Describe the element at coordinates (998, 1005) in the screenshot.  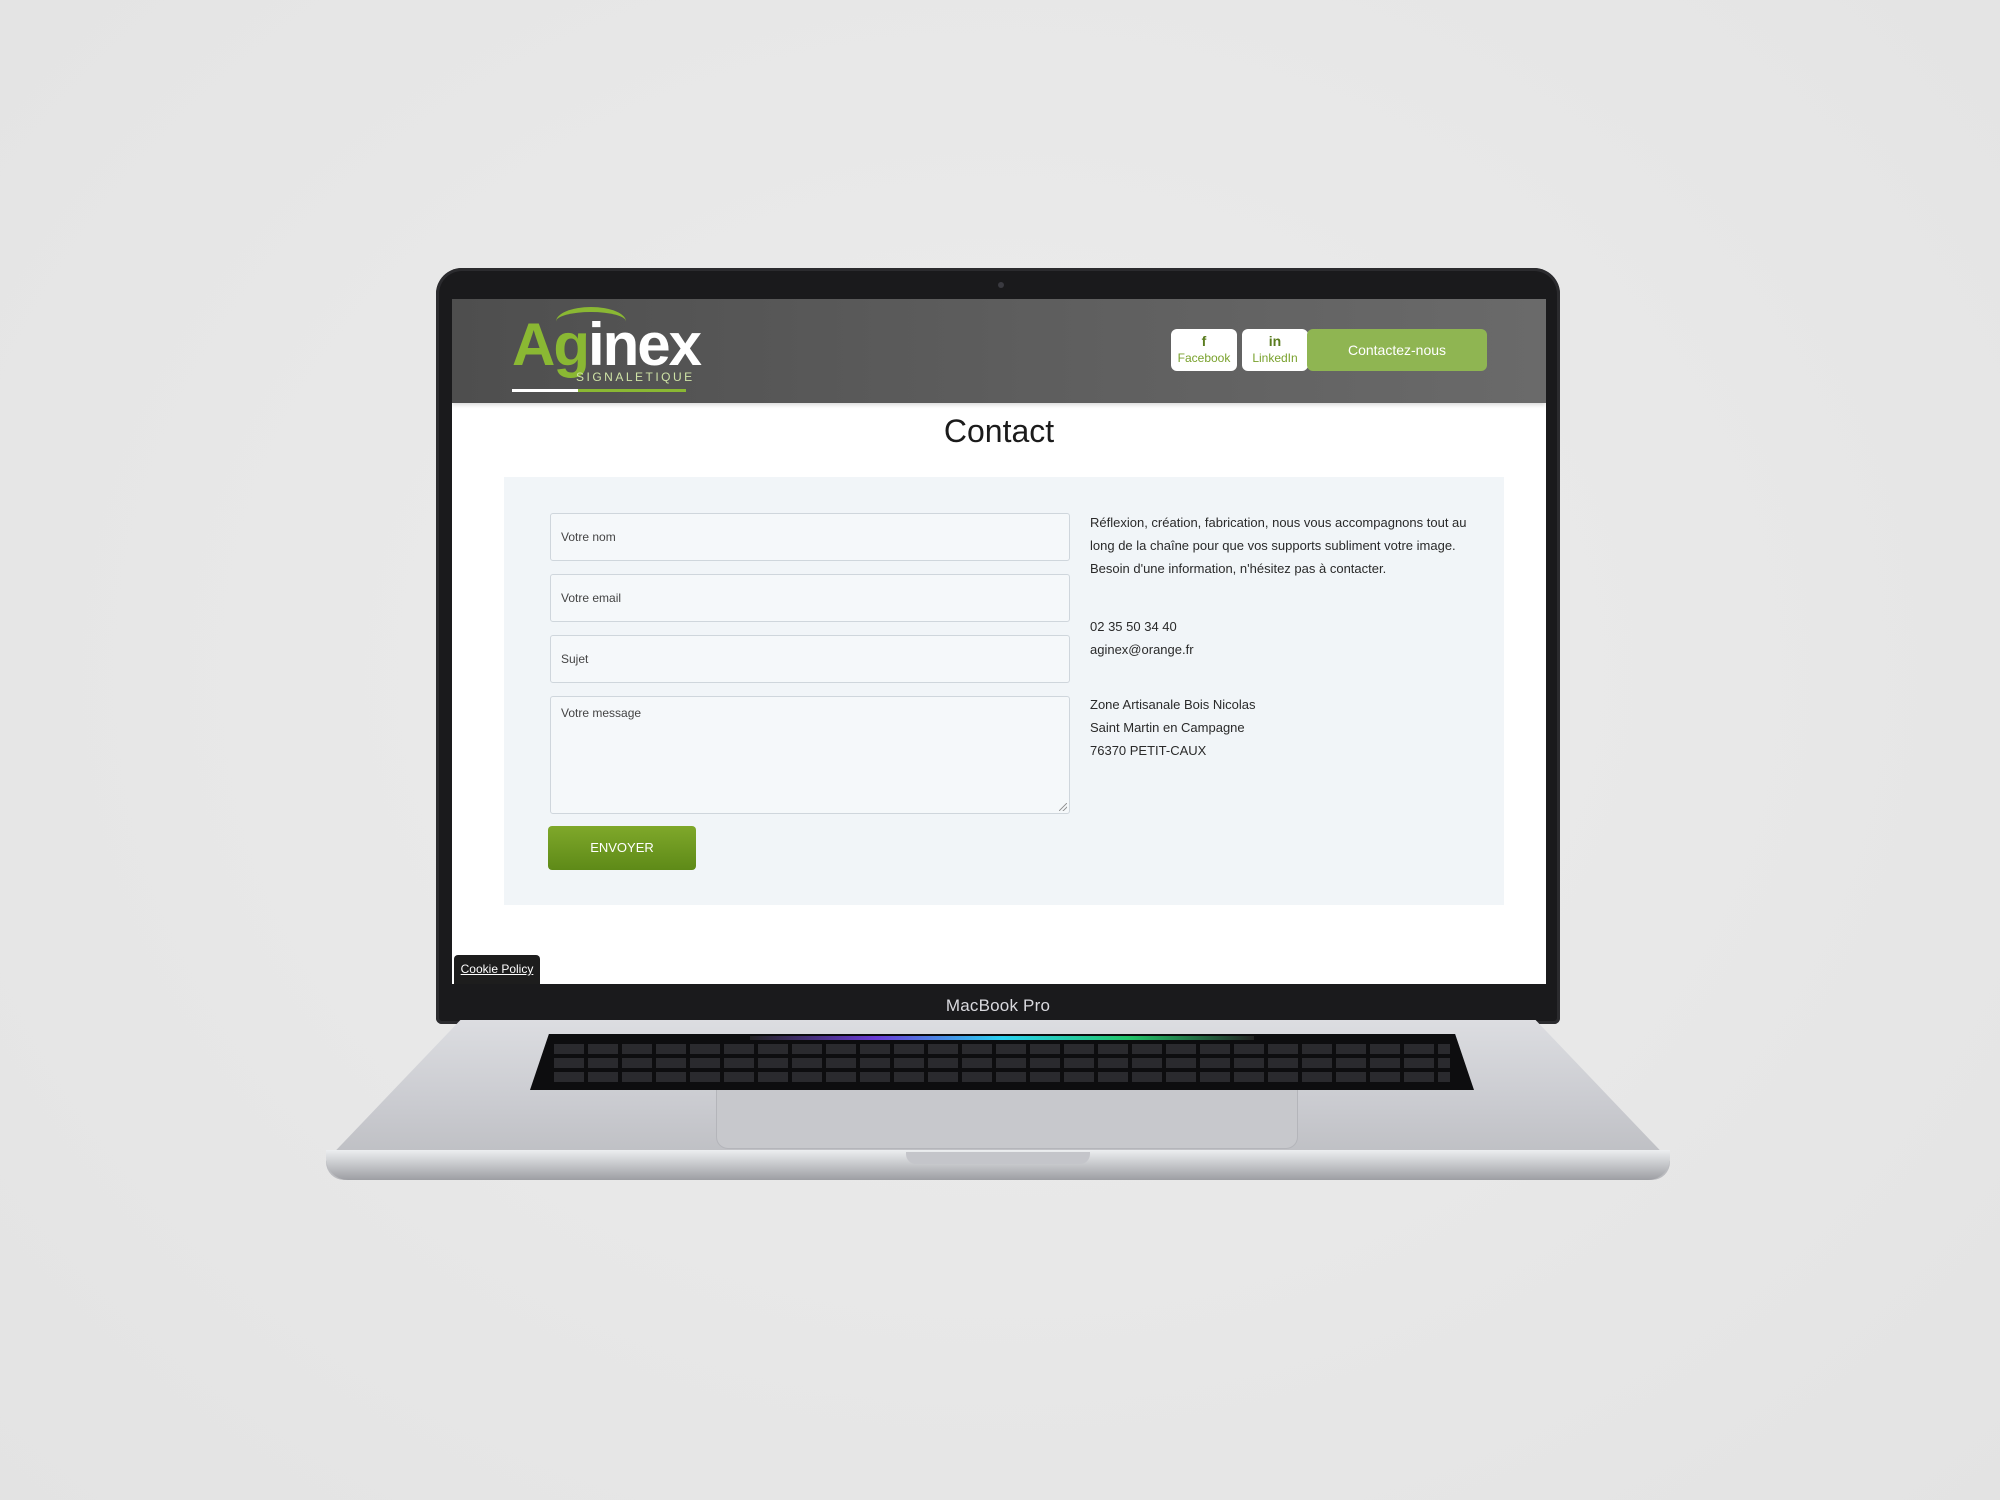
I see `device-label: MacBook Pro` at that location.